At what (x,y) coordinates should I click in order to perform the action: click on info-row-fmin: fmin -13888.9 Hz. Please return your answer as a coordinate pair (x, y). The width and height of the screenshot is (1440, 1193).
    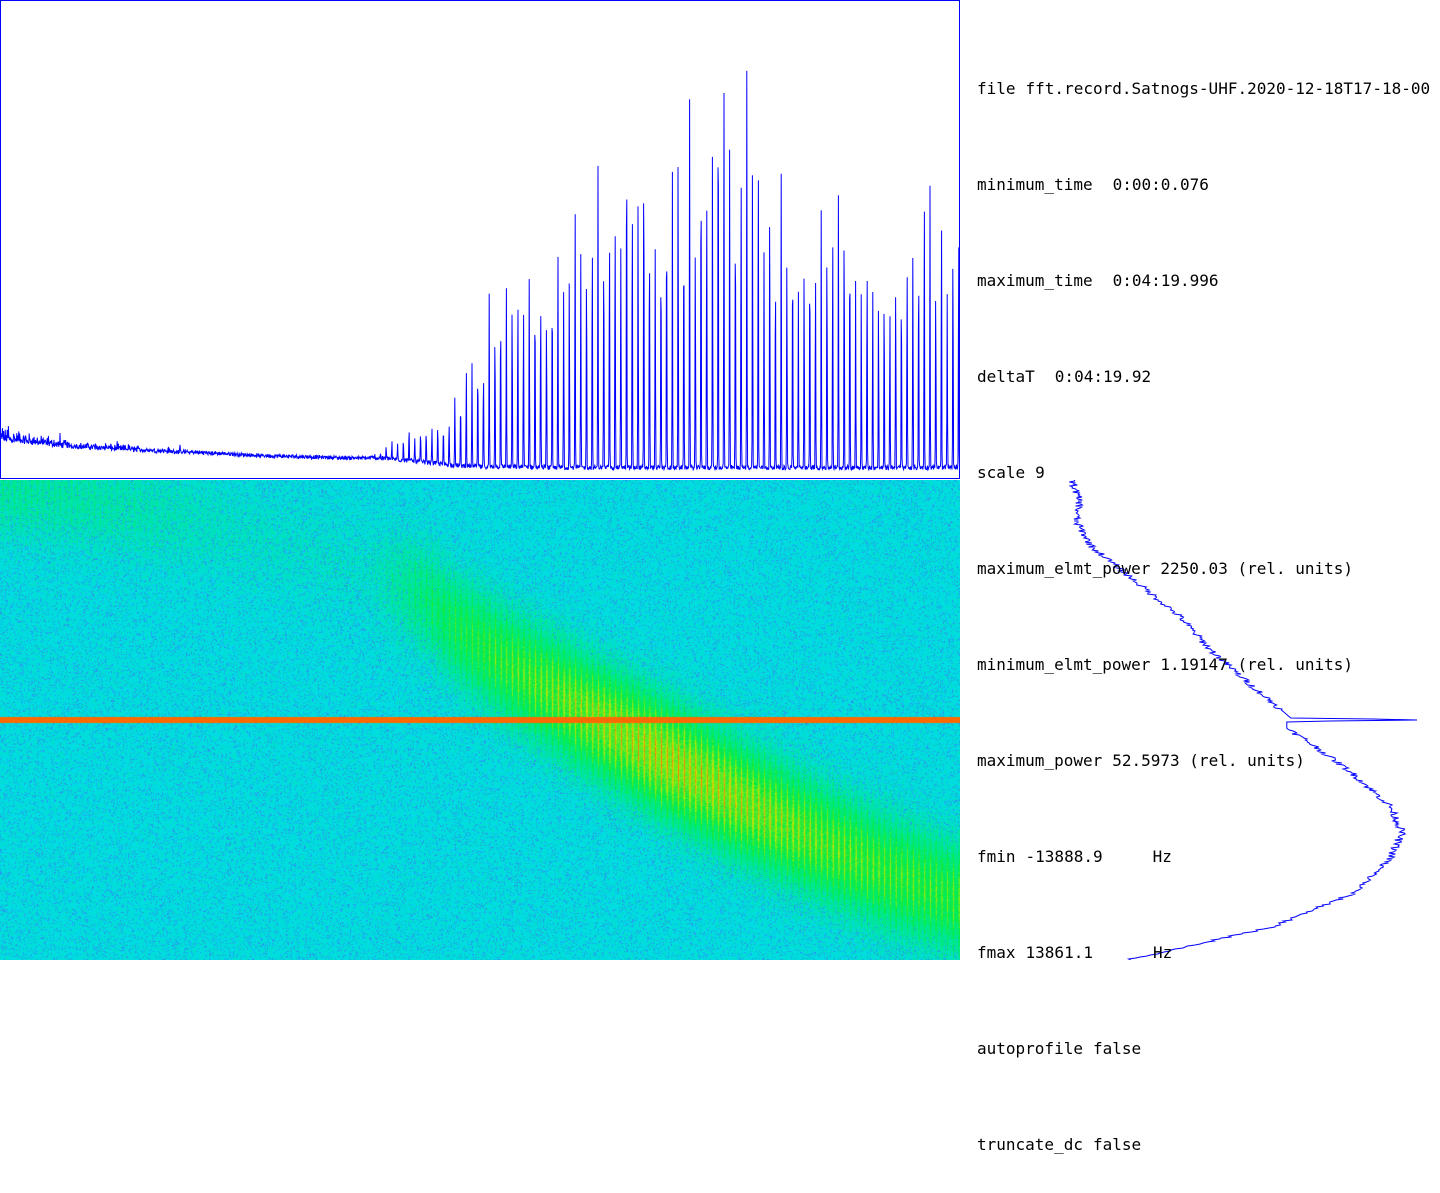
    Looking at the image, I should click on (1208, 857).